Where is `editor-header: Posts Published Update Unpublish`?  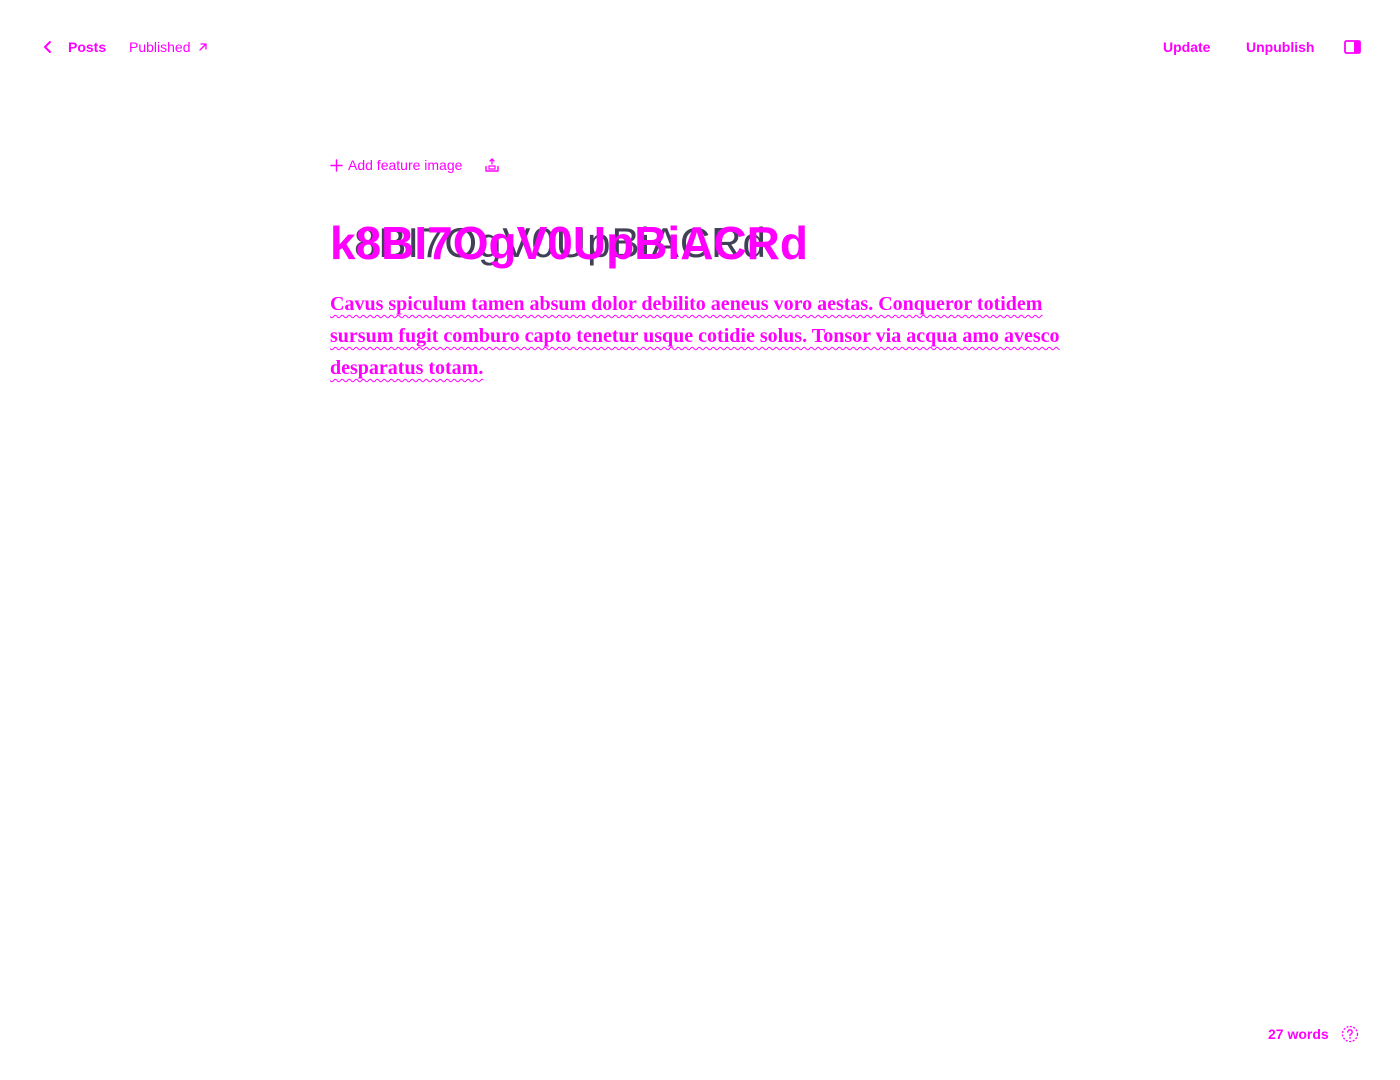 editor-header: Posts Published Update Unpublish is located at coordinates (700, 47).